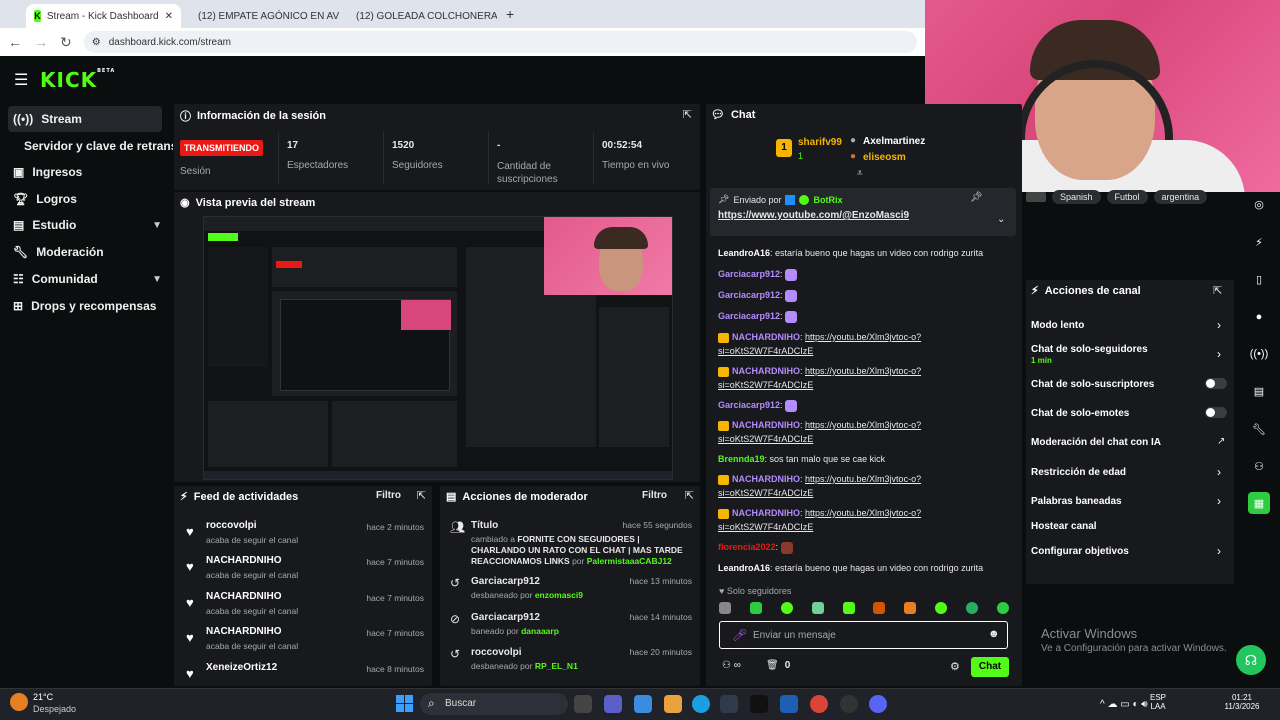  Describe the element at coordinates (759, 704) in the screenshot. I see `tiktok-icon` at that location.